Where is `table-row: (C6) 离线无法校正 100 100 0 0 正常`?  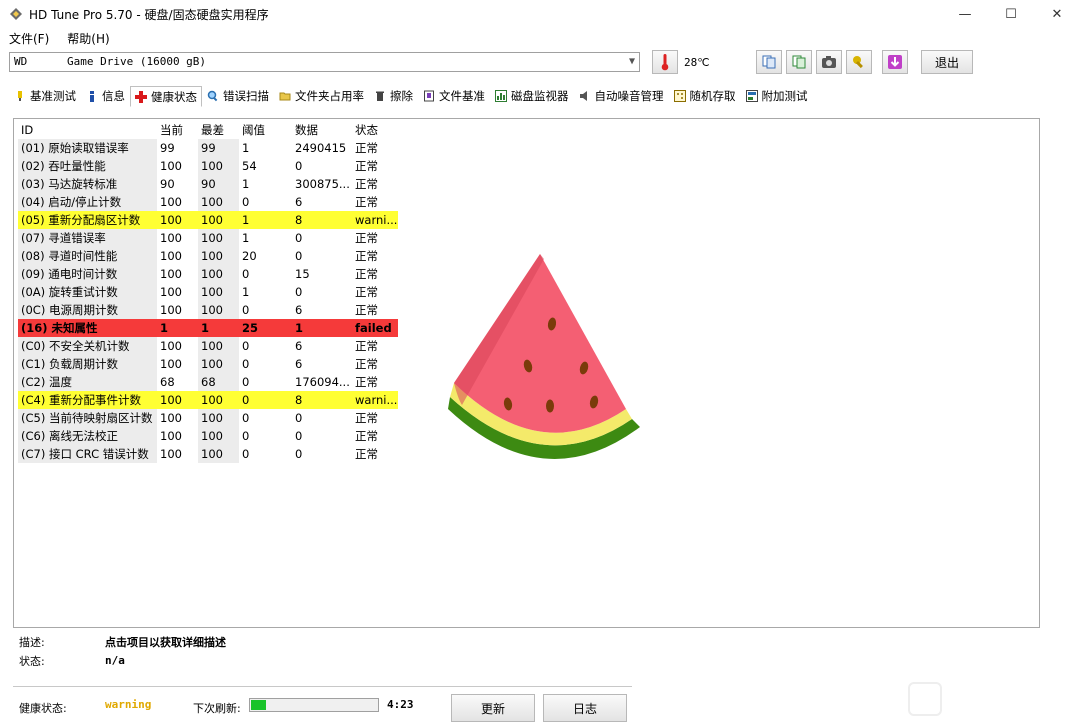 table-row: (C6) 离线无法校正 100 100 0 0 正常 is located at coordinates (208, 436).